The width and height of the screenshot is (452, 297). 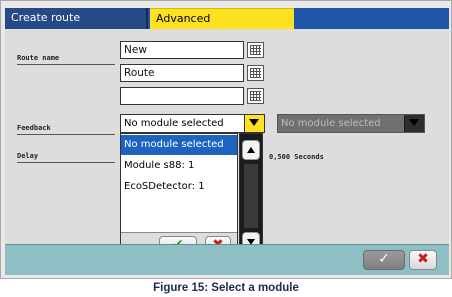 What do you see at coordinates (182, 73) in the screenshot?
I see `route-name-line-2: Route` at bounding box center [182, 73].